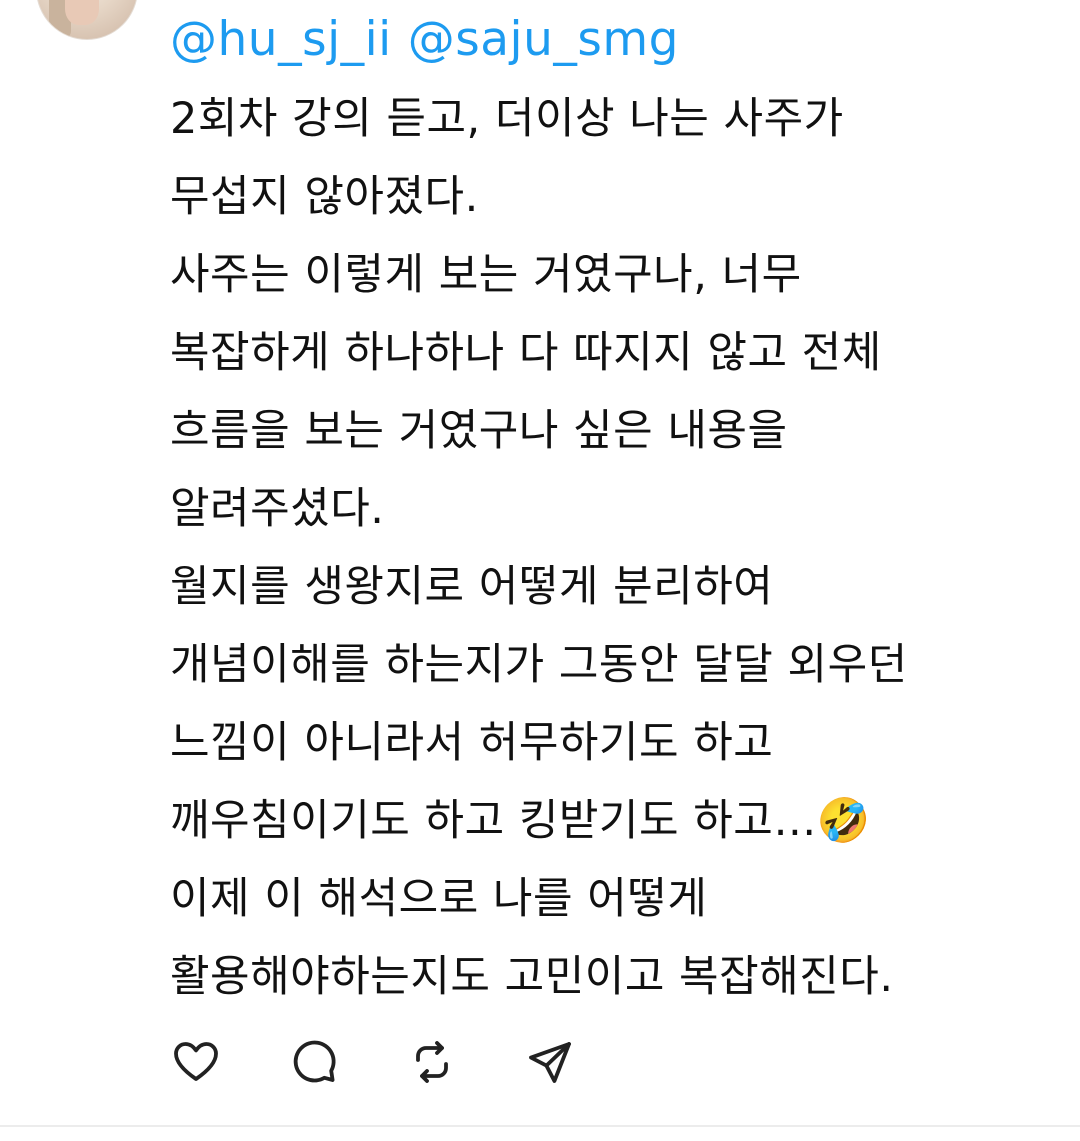  I want to click on mention-link: @saju_smg, so click(543, 39).